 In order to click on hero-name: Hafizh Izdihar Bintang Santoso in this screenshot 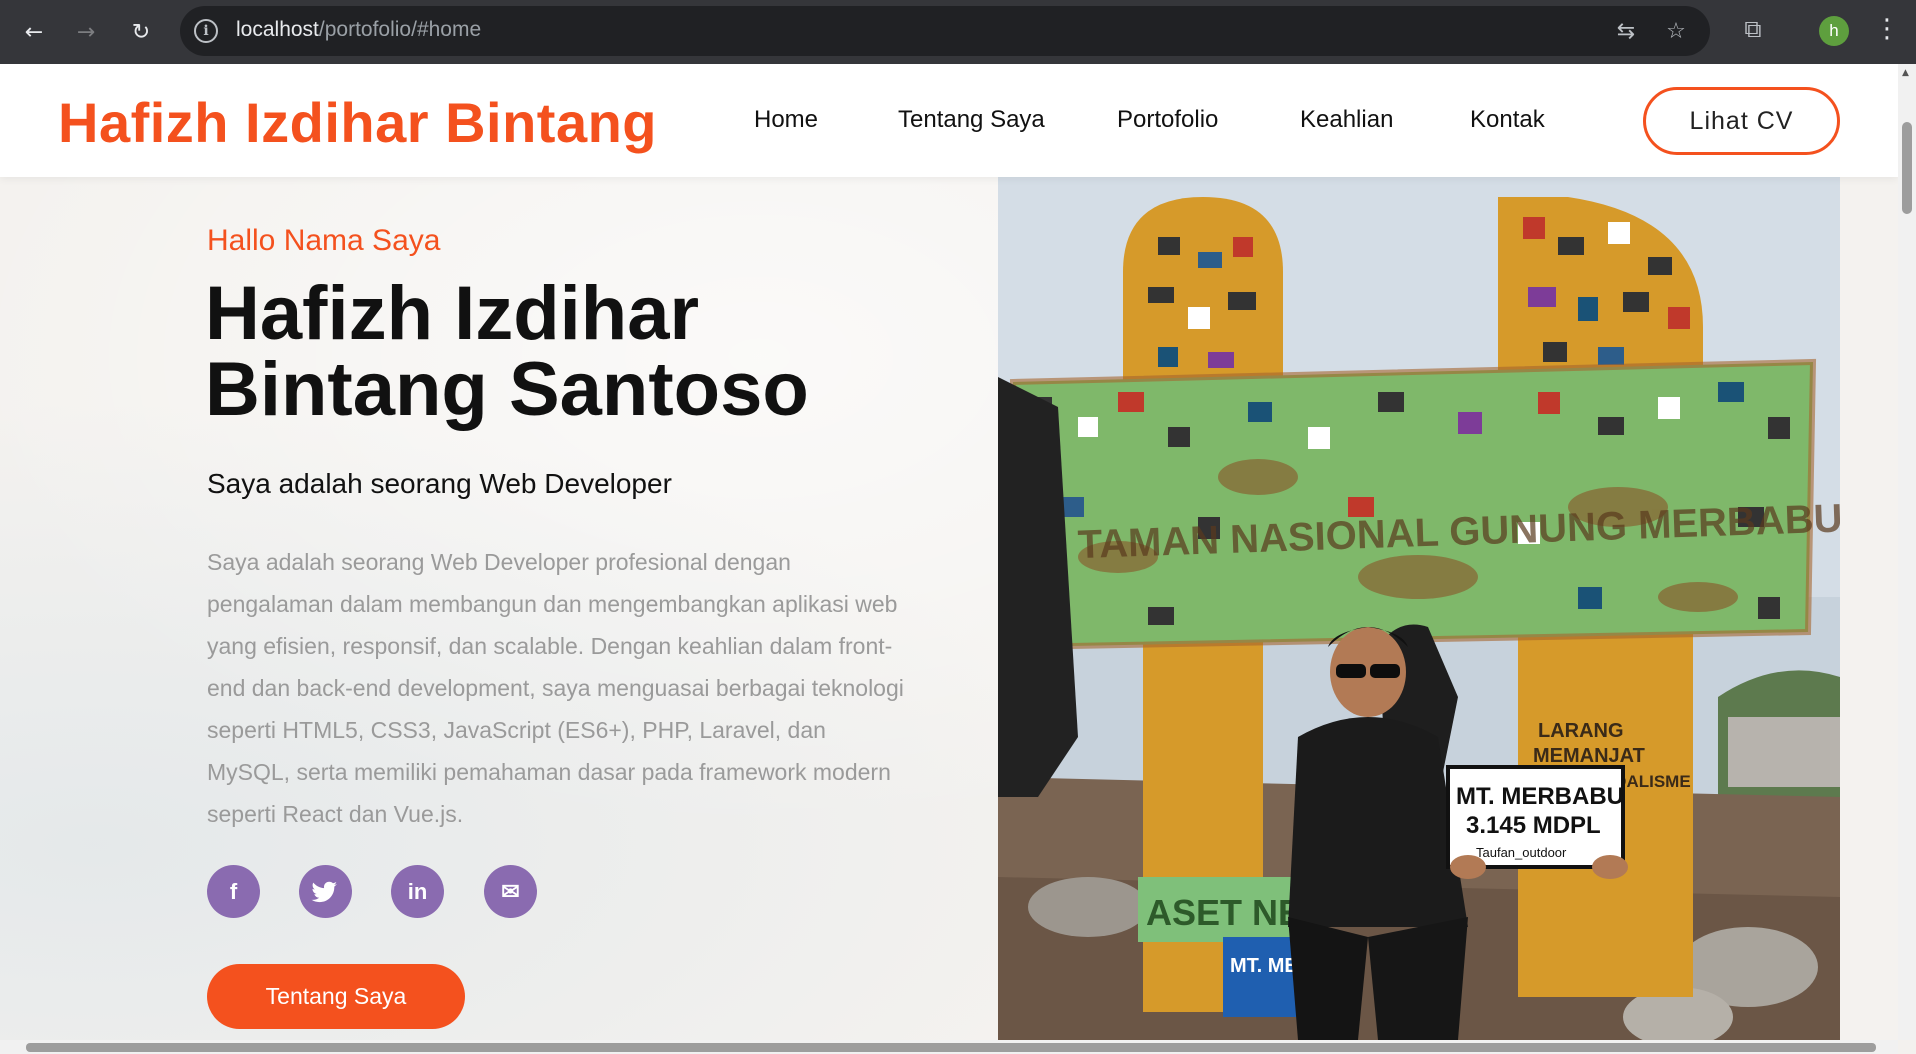, I will do `click(515, 352)`.